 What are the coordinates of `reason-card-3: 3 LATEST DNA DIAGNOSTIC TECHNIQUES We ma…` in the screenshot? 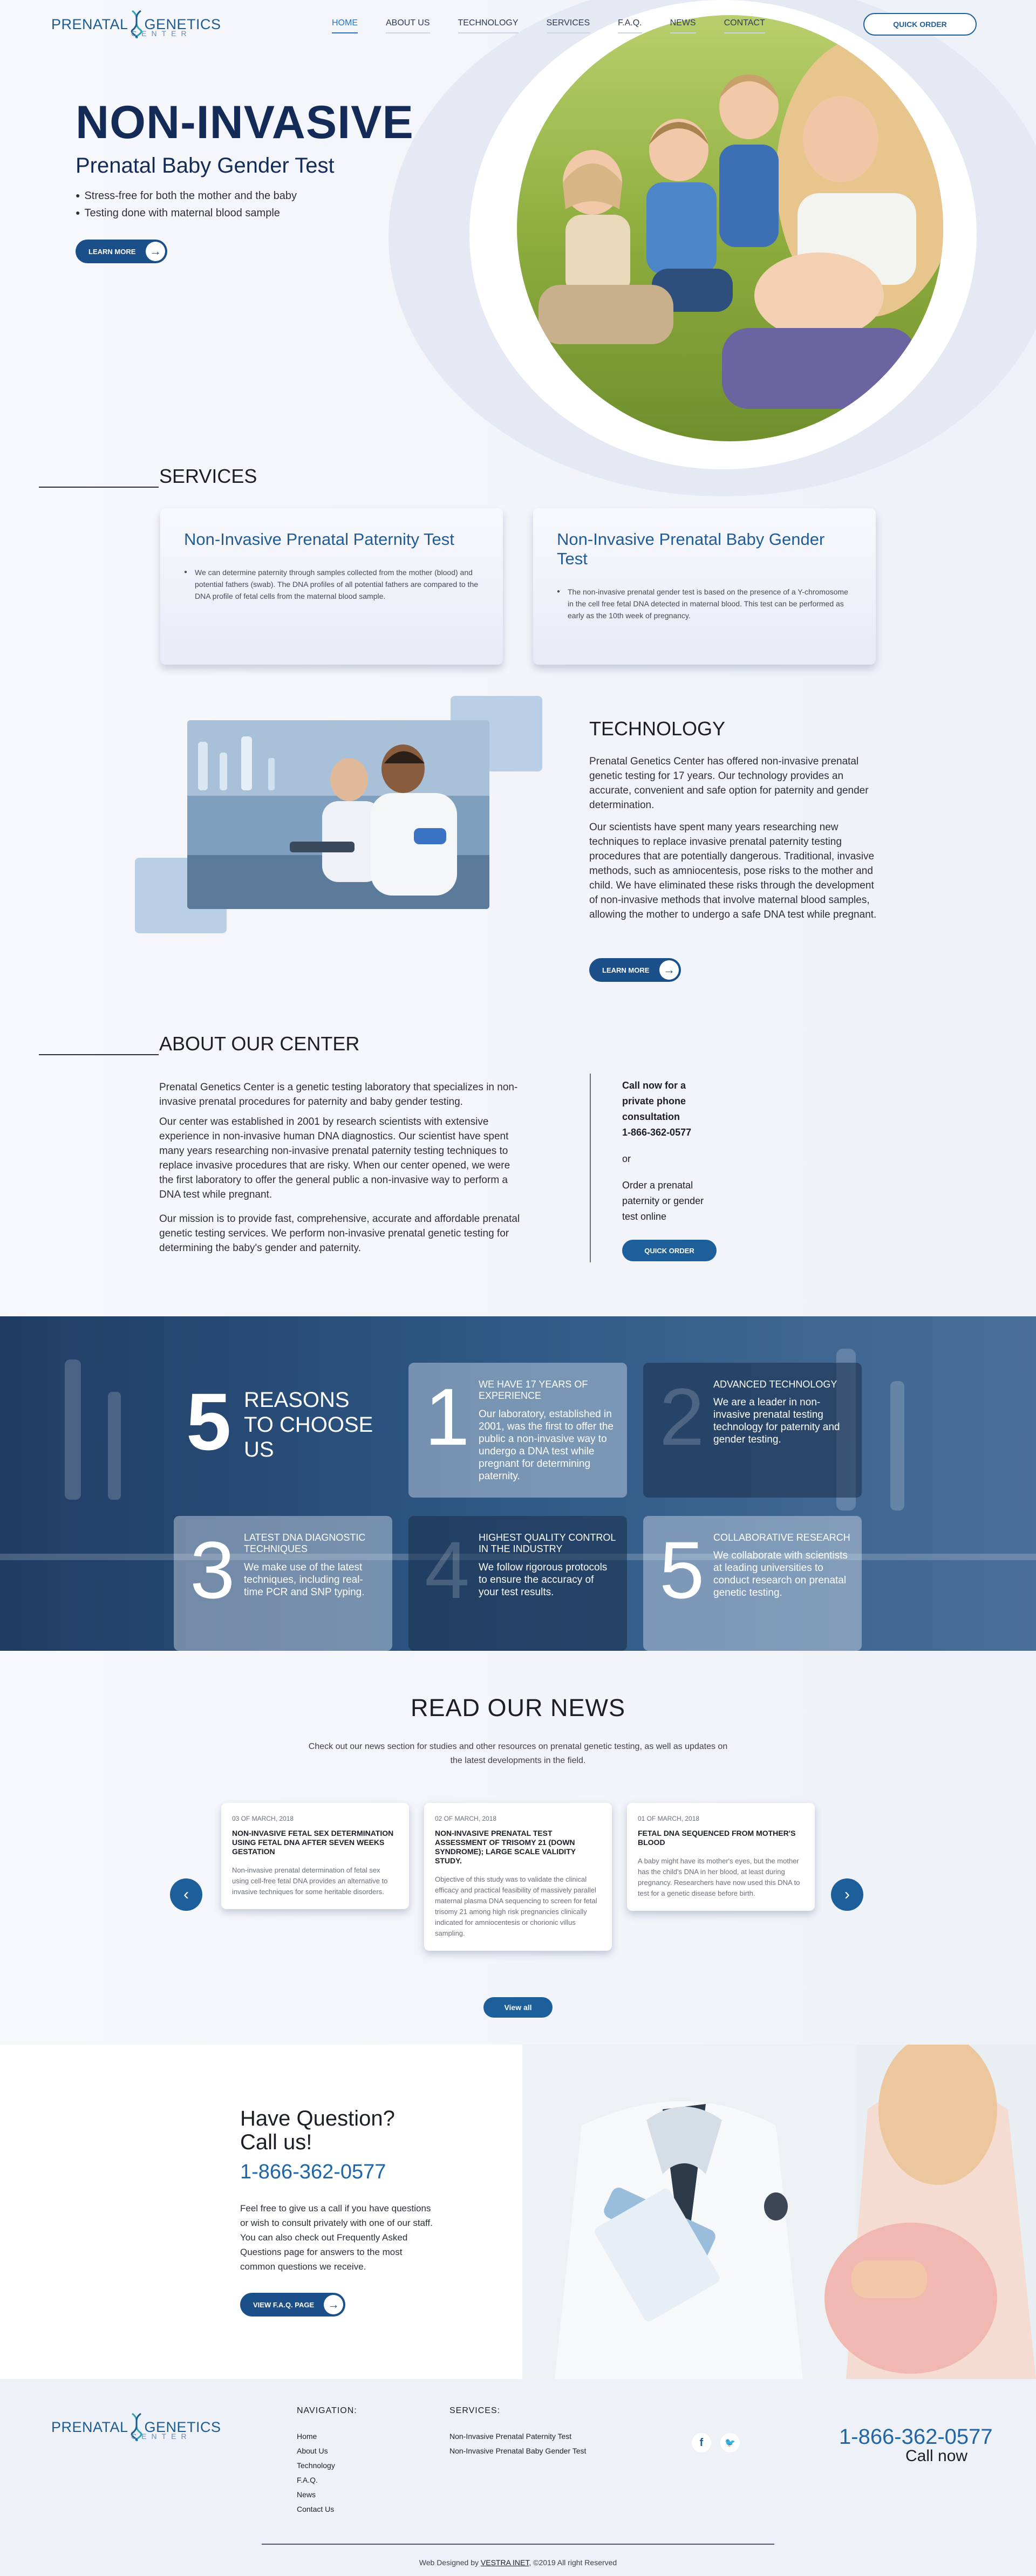 It's located at (283, 1583).